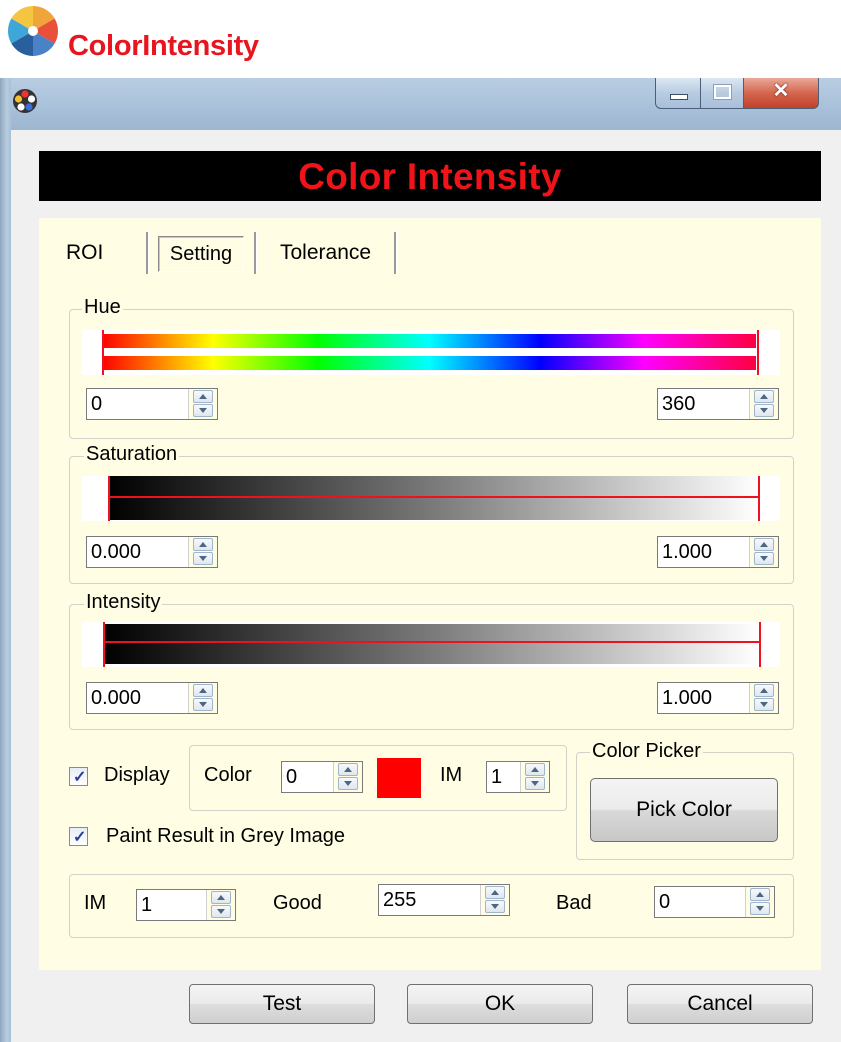 The width and height of the screenshot is (841, 1042). Describe the element at coordinates (781, 91) in the screenshot. I see `close-icon: ✕` at that location.